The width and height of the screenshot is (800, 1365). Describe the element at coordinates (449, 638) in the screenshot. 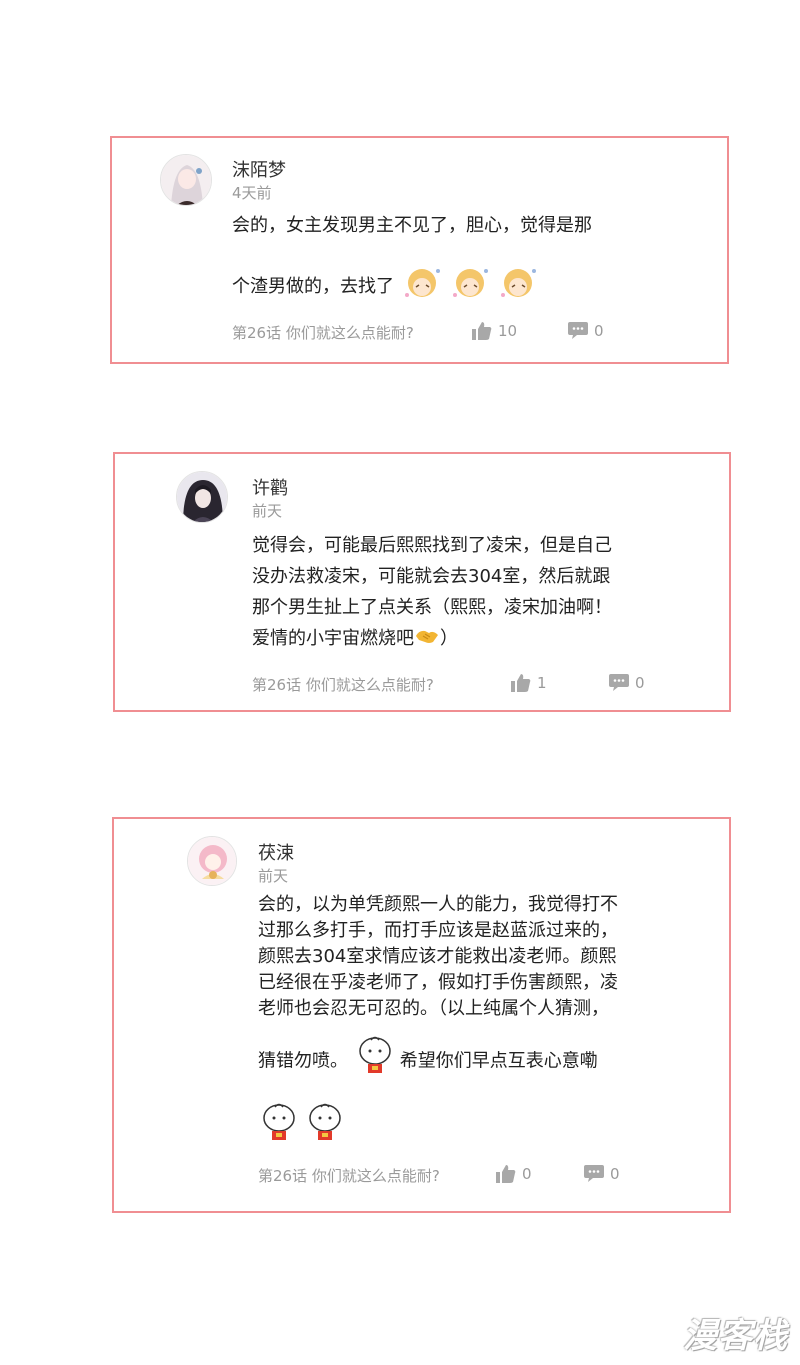

I see `comment-line: ）` at that location.